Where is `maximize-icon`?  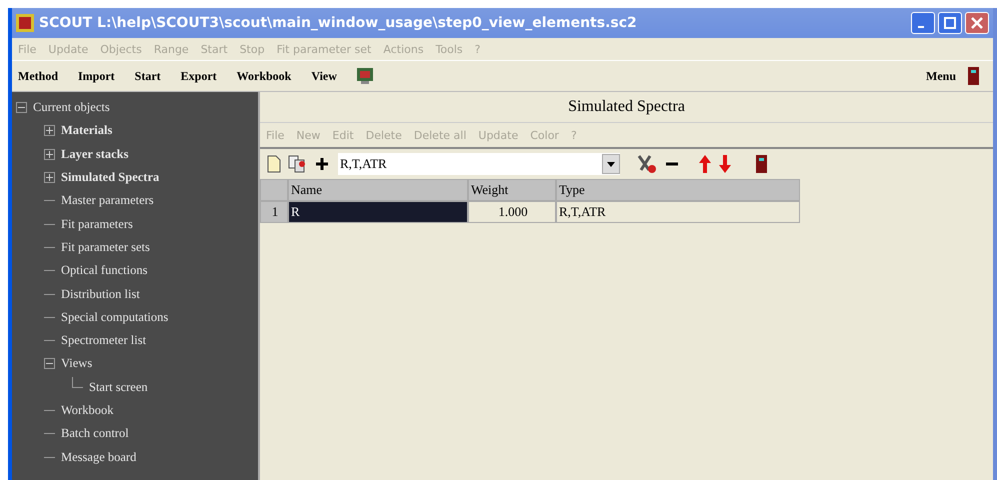
maximize-icon is located at coordinates (950, 23).